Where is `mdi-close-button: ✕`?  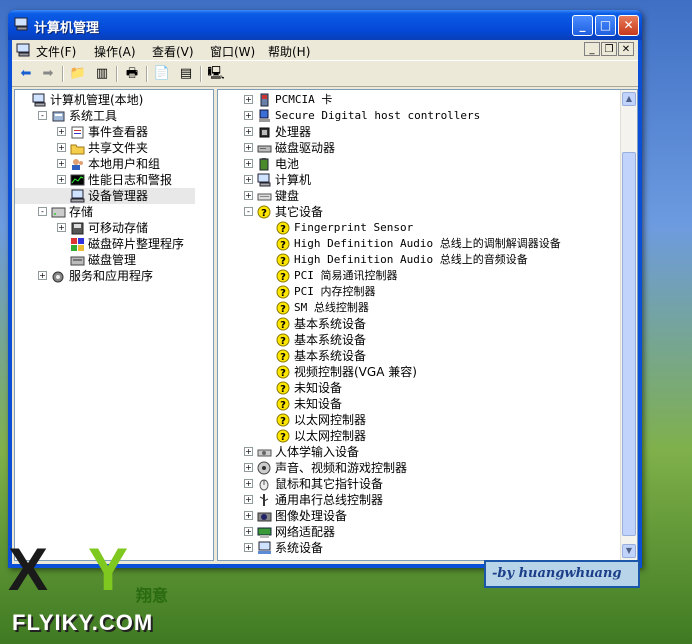
mdi-close-button: ✕ is located at coordinates (626, 49).